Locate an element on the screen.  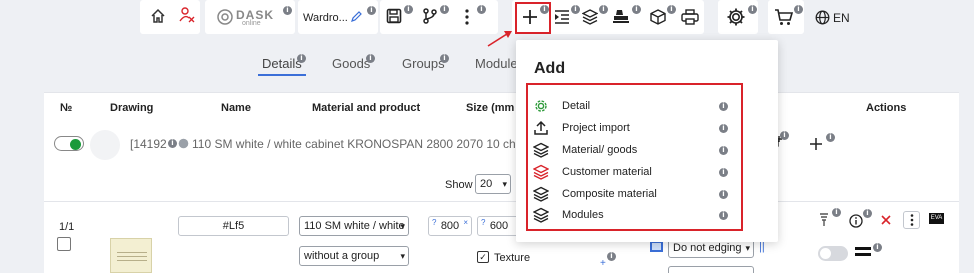
row-menu-button is located at coordinates (911, 220).